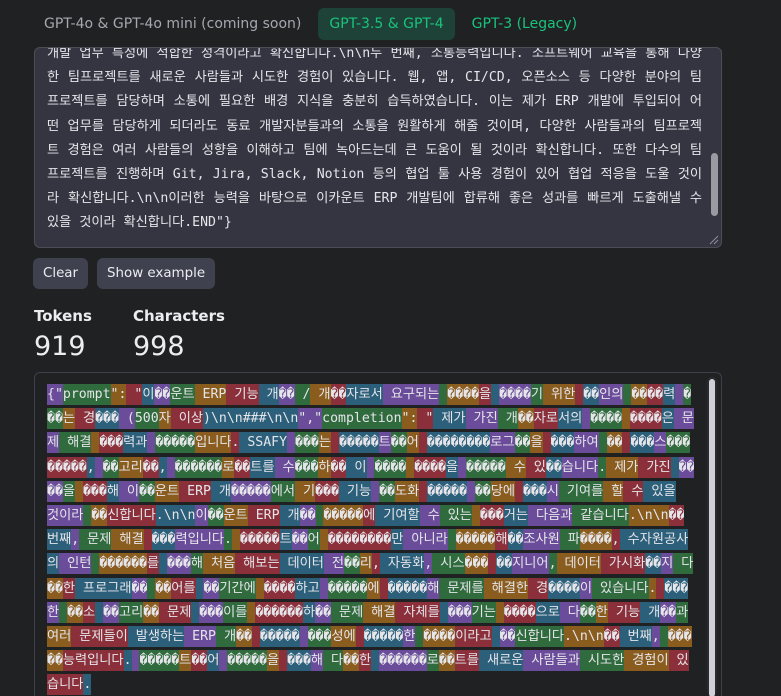 This screenshot has height=696, width=781. I want to click on token: 기간에, so click(237, 588).